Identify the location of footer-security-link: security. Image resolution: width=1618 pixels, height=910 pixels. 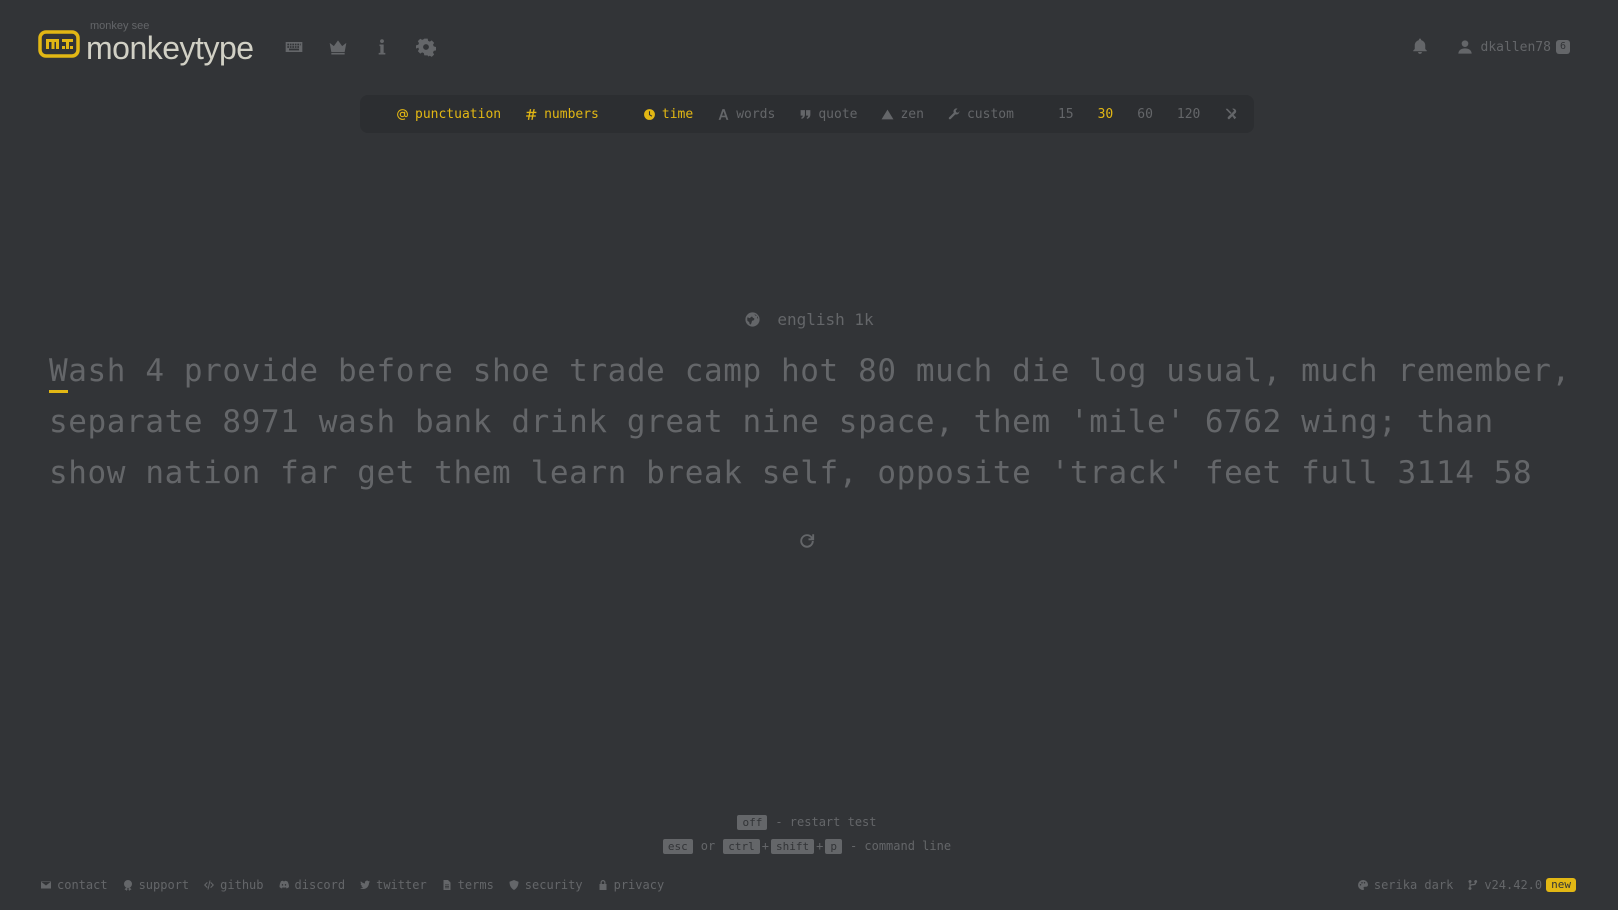
(545, 885).